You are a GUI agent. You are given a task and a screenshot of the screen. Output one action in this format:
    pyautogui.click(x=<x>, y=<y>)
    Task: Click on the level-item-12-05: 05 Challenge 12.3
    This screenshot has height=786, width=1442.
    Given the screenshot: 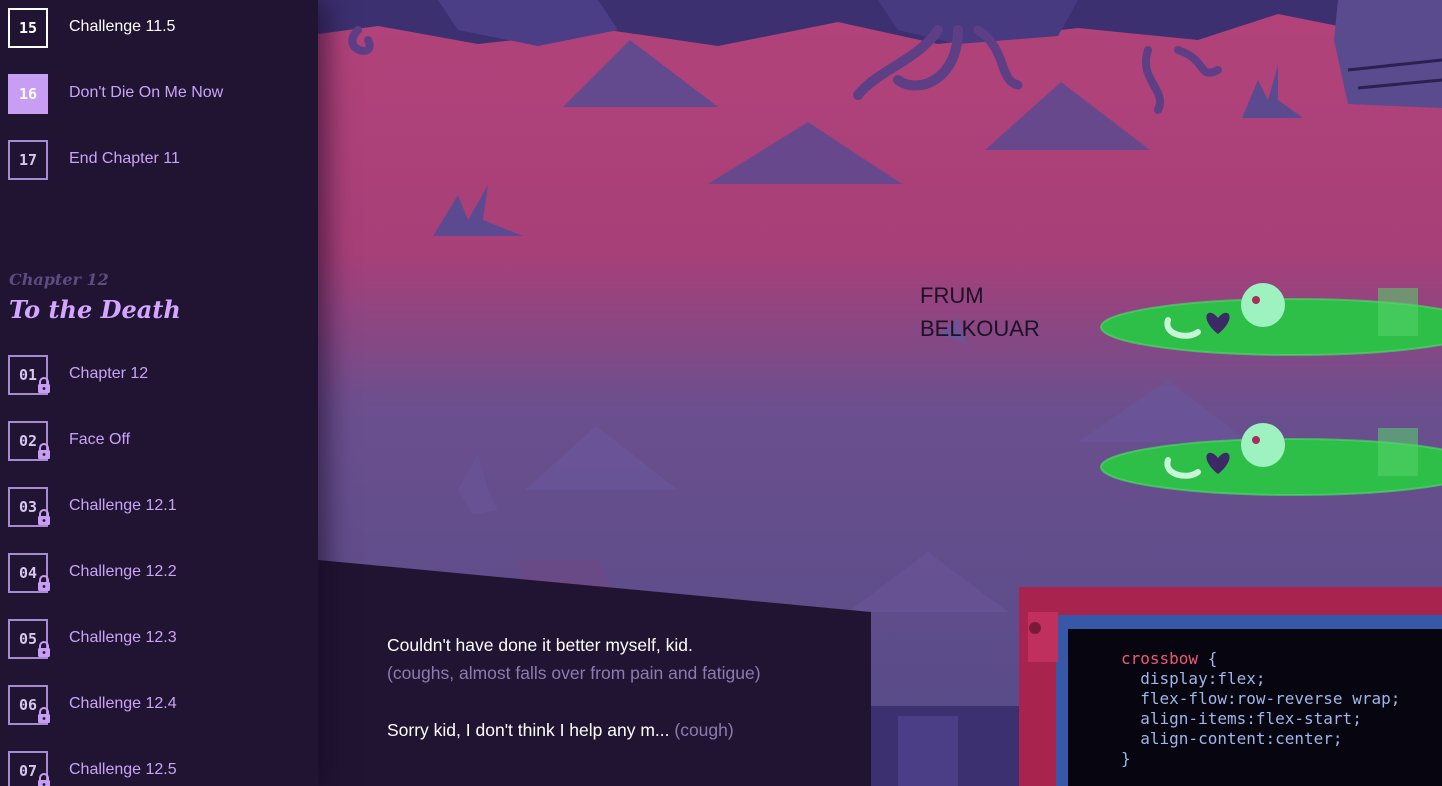 What is the action you would take?
    pyautogui.click(x=159, y=639)
    